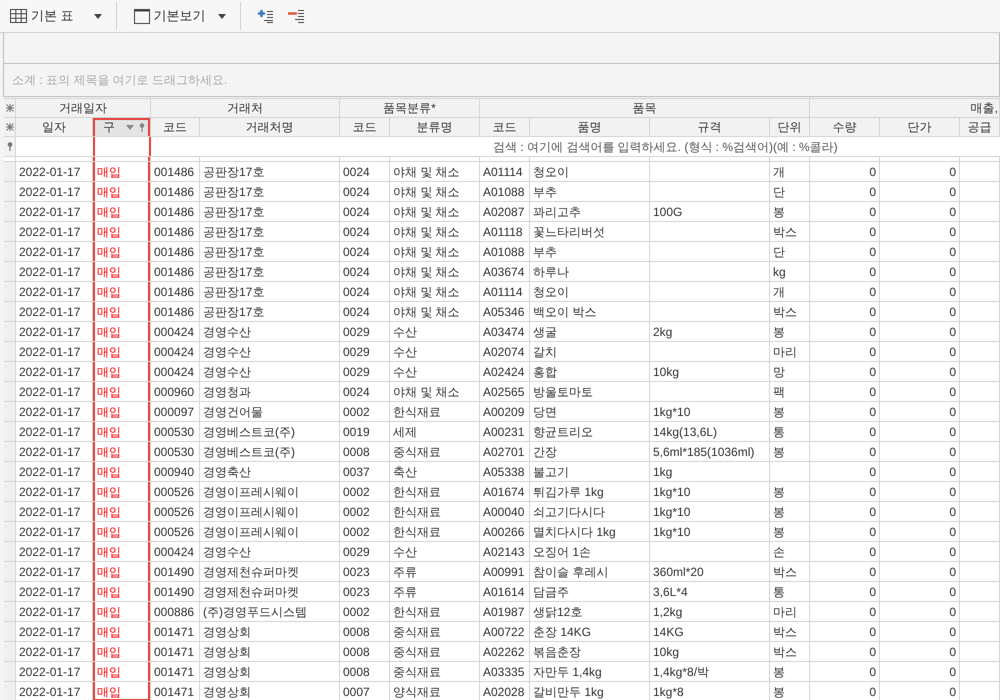  Describe the element at coordinates (710, 632) in the screenshot. I see `table-cell: 14KG` at that location.